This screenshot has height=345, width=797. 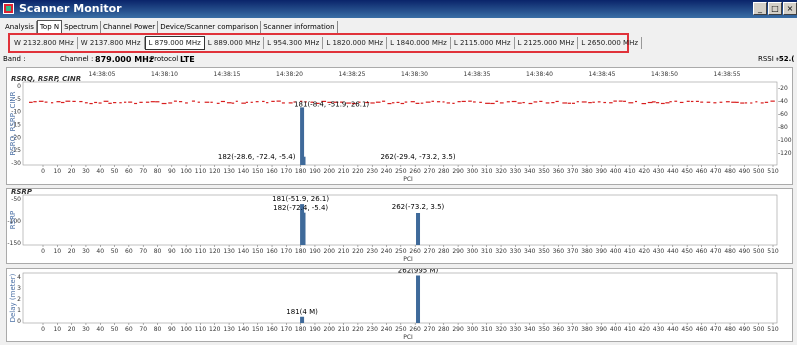 What do you see at coordinates (790, 8) in the screenshot?
I see `close-button: ×` at bounding box center [790, 8].